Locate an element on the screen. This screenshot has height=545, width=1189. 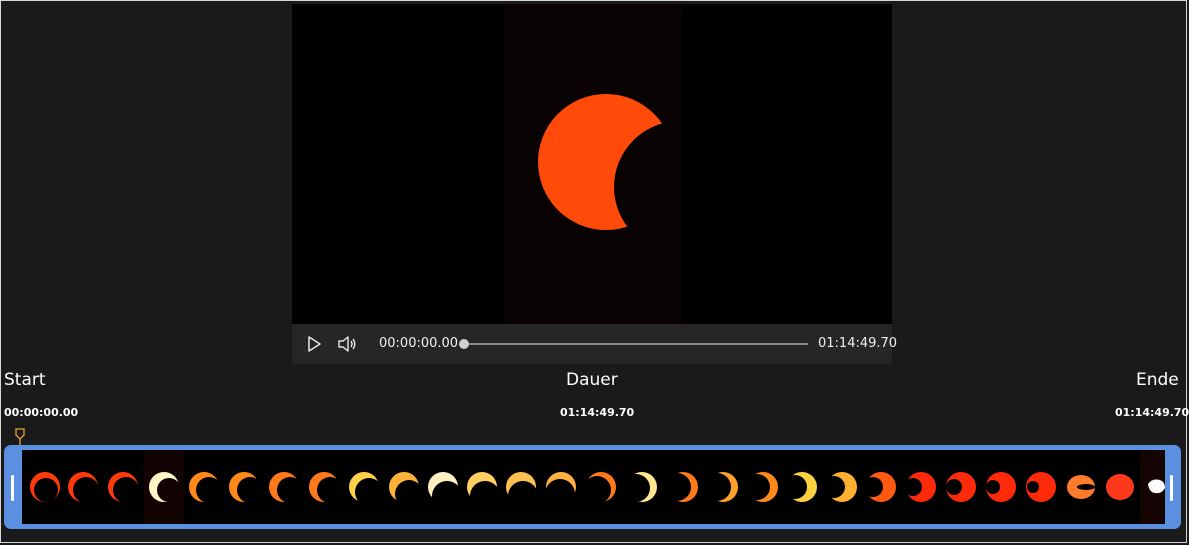
player-controls-bar: 00:00:00.00 01:14:49.70 is located at coordinates (594, 344).